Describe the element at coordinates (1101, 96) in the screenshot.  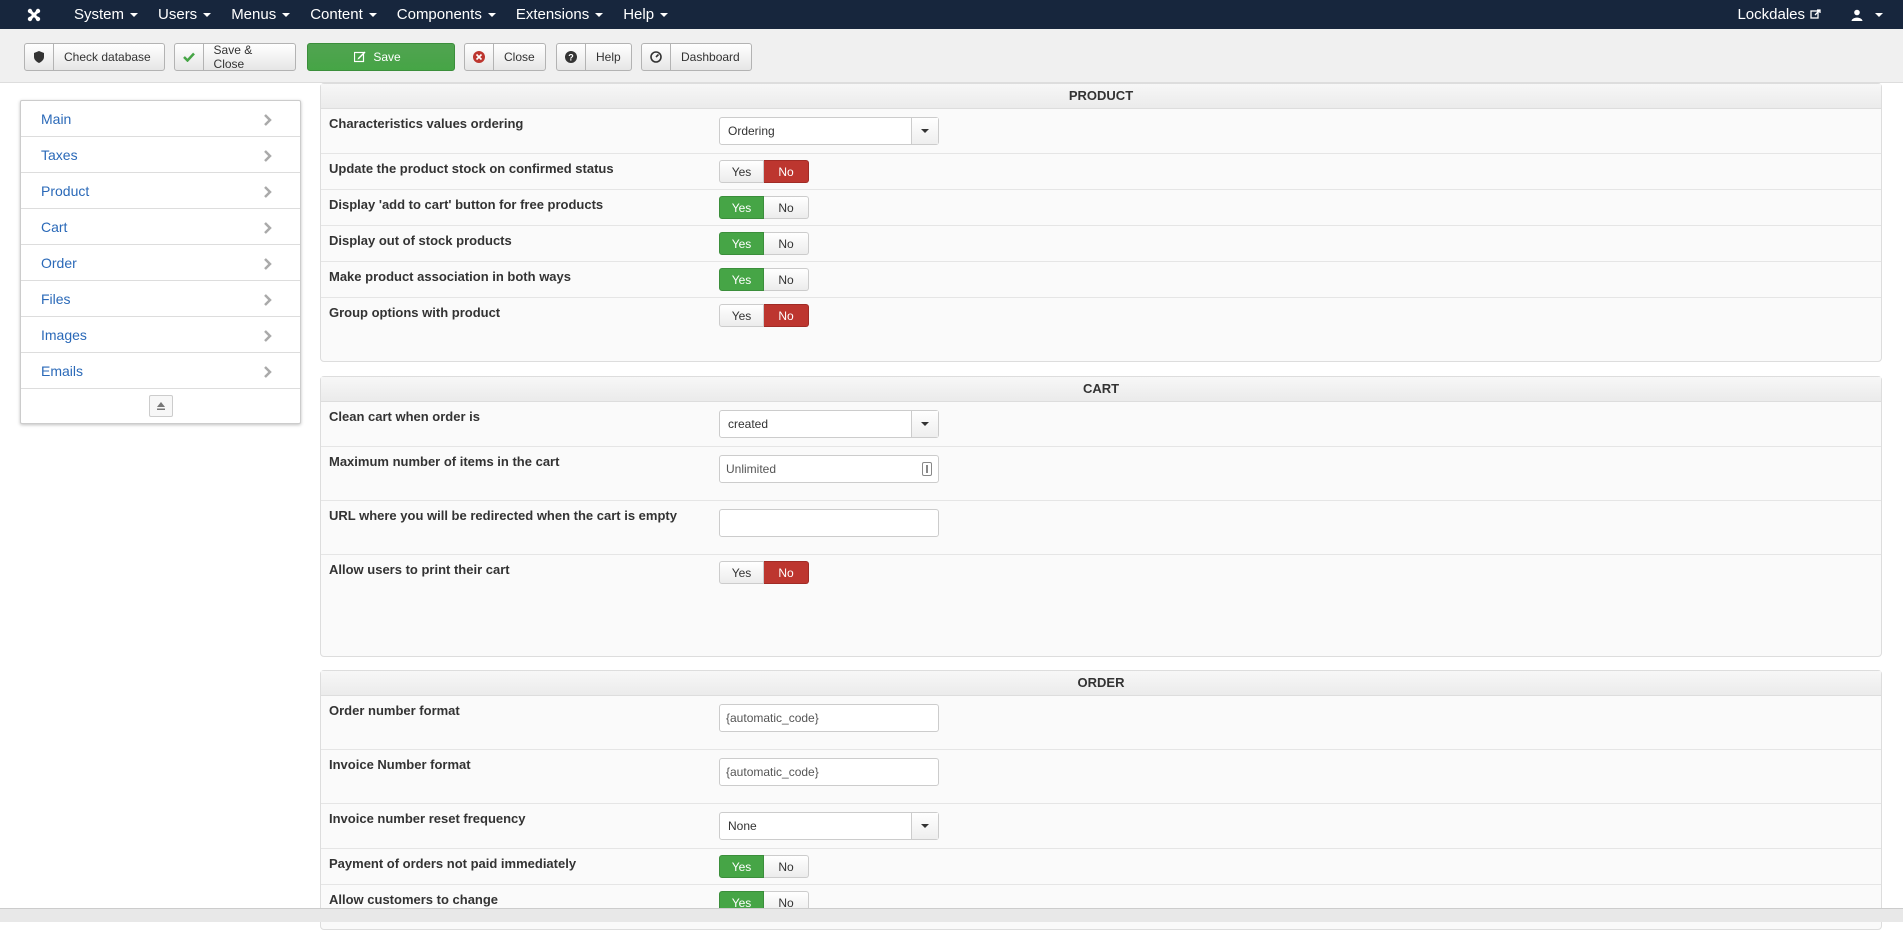
I see `panel-title: PRODUCT` at that location.